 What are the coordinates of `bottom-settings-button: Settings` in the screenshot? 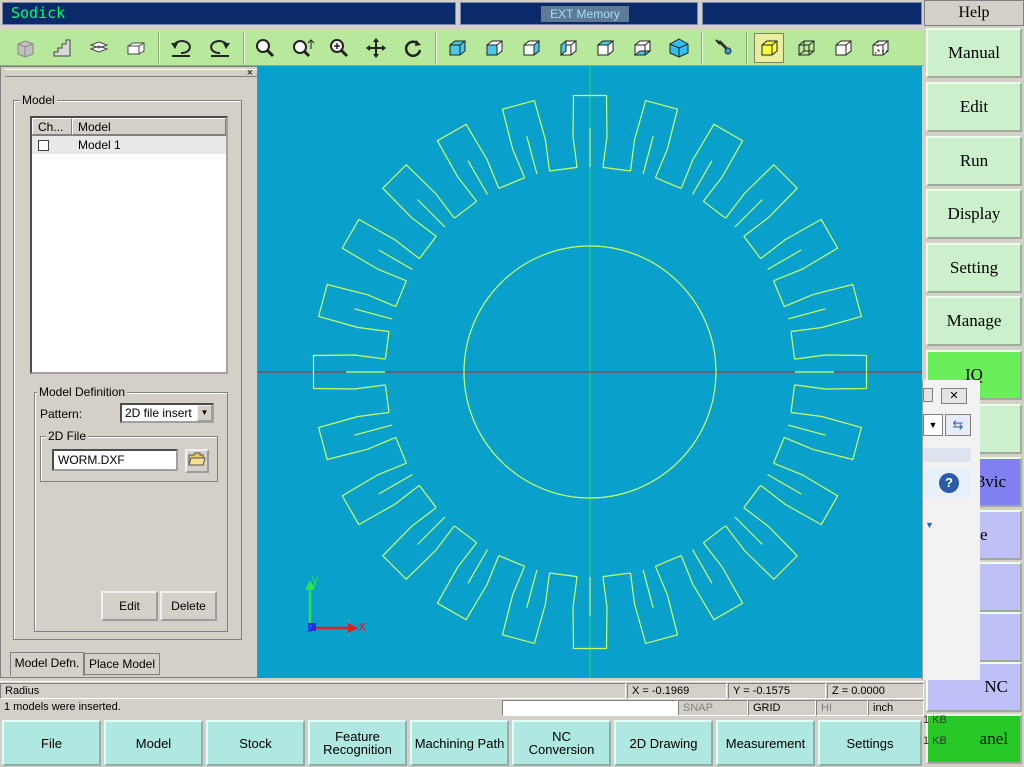 It's located at (870, 743).